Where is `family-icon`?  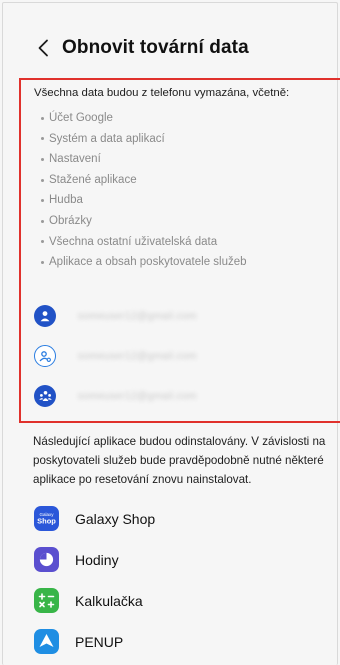
family-icon is located at coordinates (45, 396).